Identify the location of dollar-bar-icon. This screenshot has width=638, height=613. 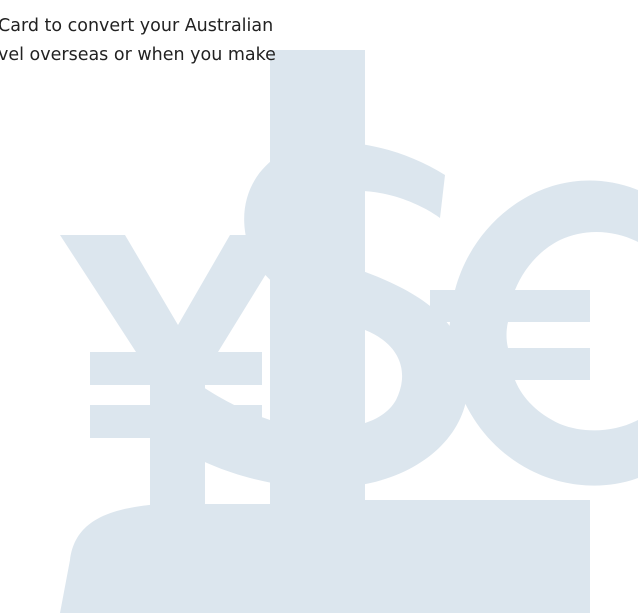
(317, 331).